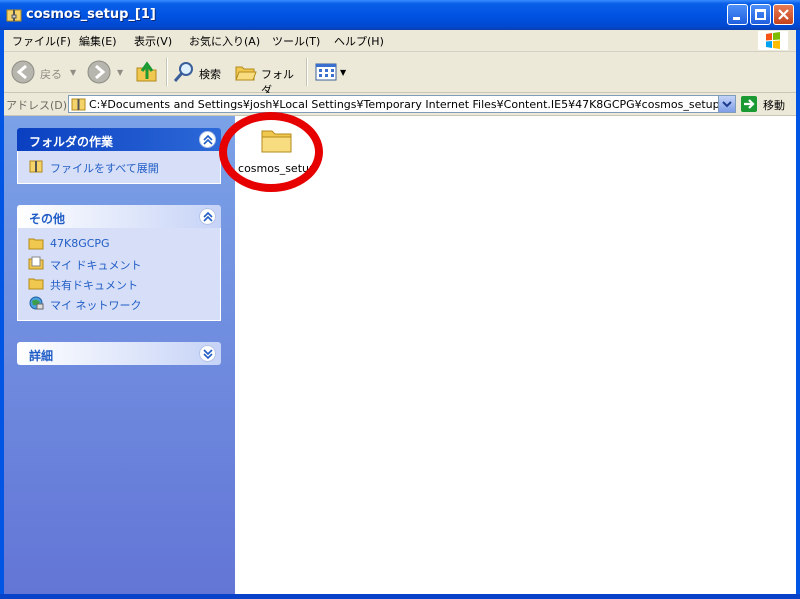 The image size is (800, 599). Describe the element at coordinates (296, 41) in the screenshot. I see `menu-tools: ツール(T)` at that location.